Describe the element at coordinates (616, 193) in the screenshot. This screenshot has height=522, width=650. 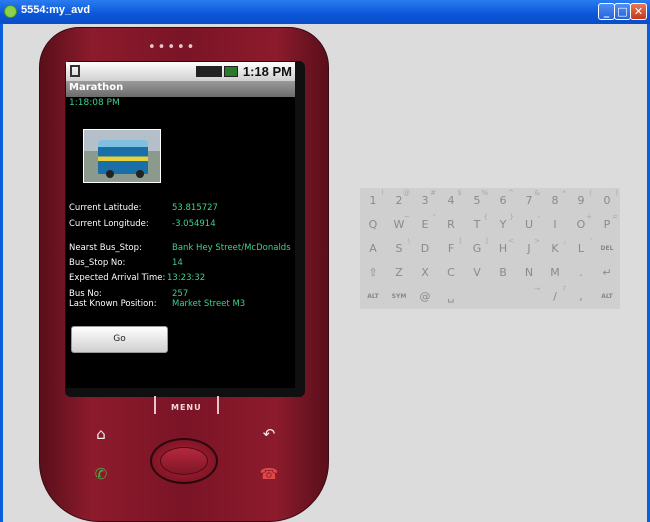
I see `key-secondary-label: )` at that location.